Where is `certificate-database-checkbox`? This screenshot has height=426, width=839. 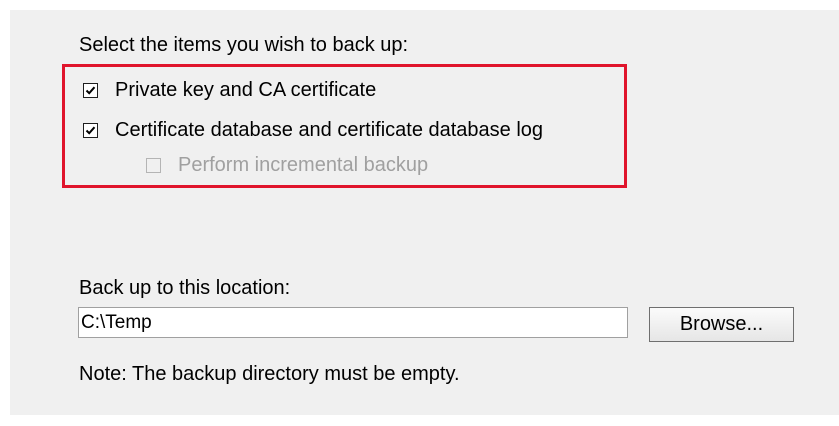
certificate-database-checkbox is located at coordinates (90, 130).